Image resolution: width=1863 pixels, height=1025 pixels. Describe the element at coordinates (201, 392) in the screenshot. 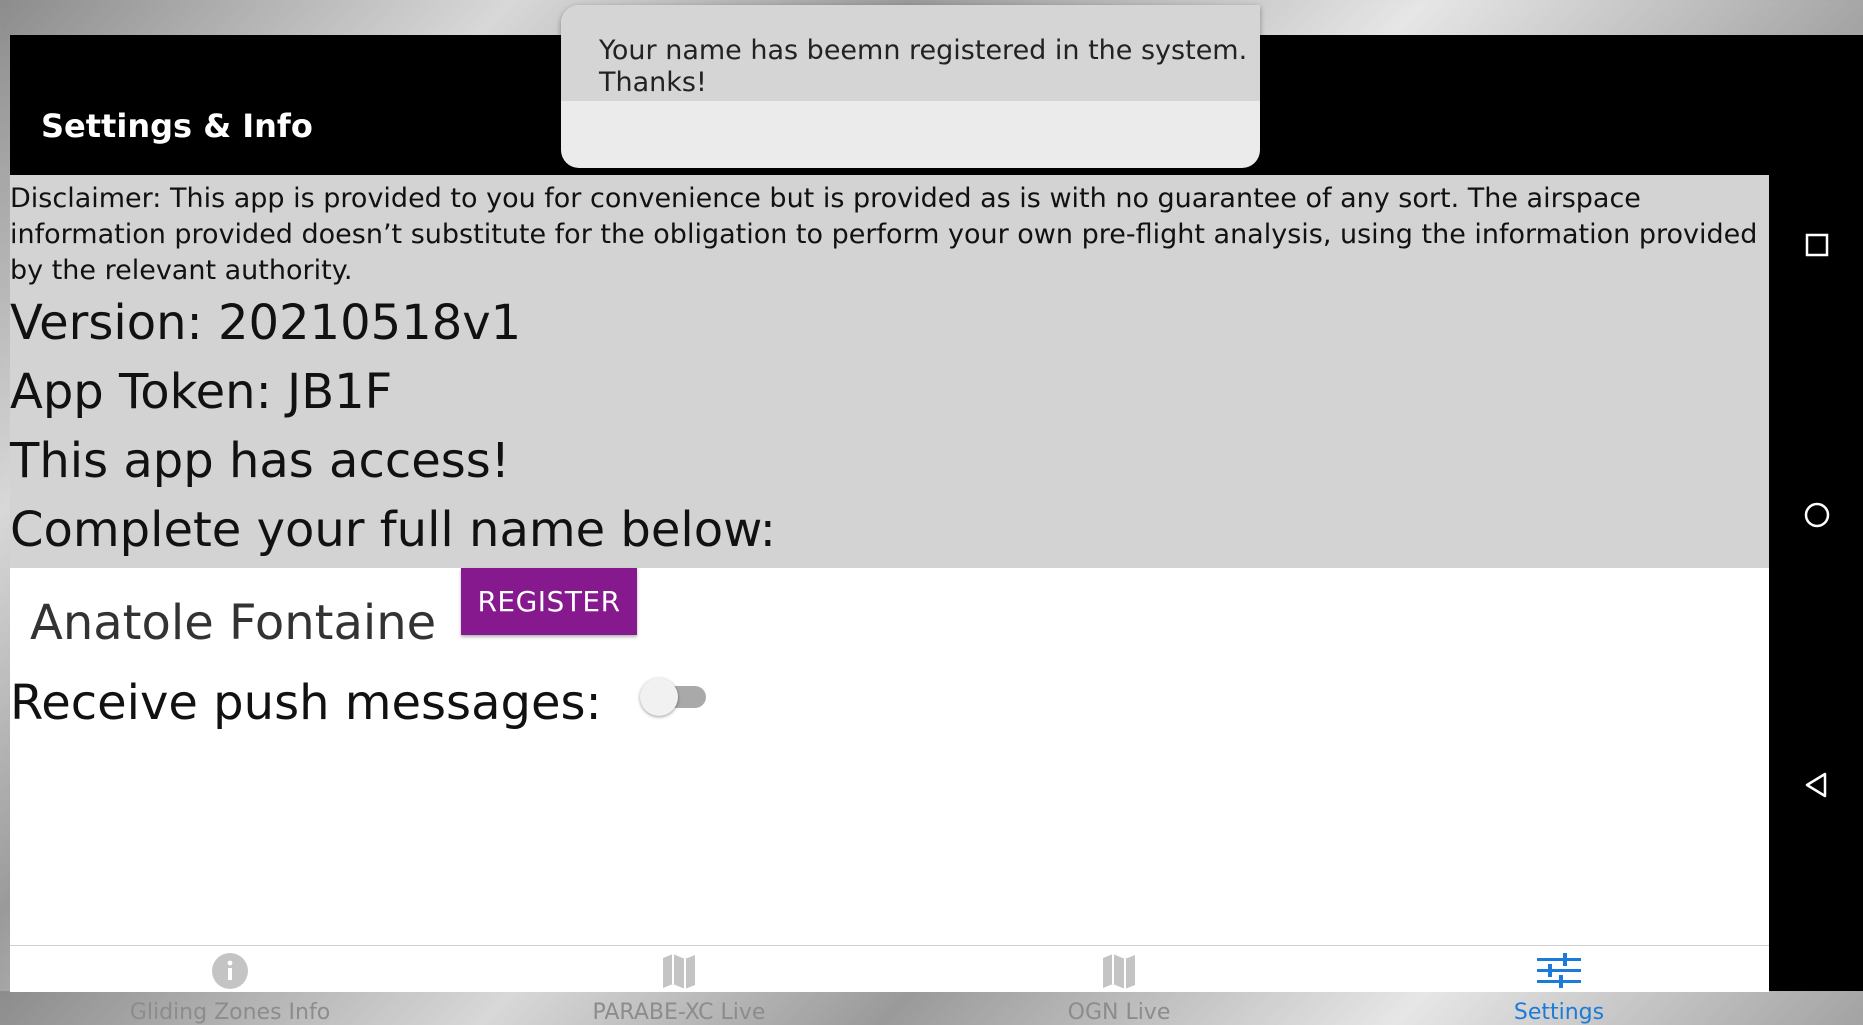

I see `app-token-text: App Token: JB1F` at that location.